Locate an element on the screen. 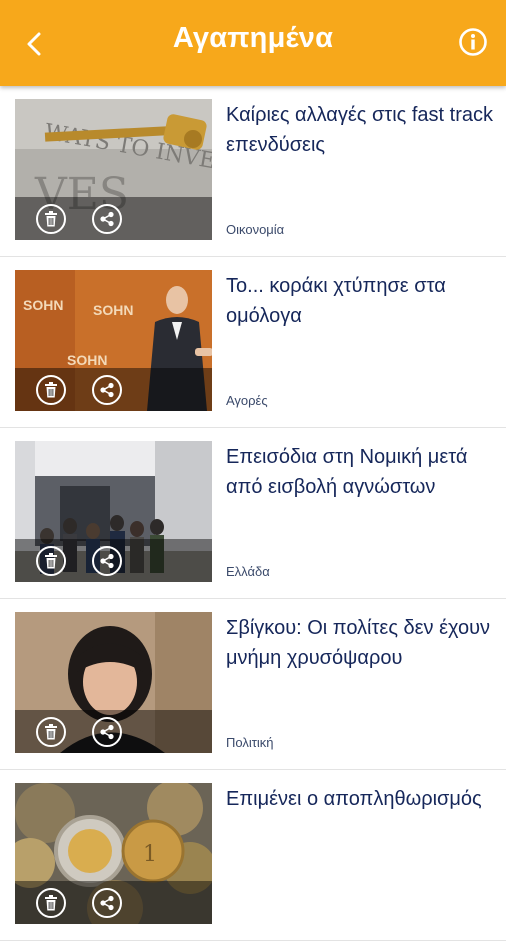 Image resolution: width=506 pixels, height=941 pixels. article-thumbnail: 1 is located at coordinates (113, 853).